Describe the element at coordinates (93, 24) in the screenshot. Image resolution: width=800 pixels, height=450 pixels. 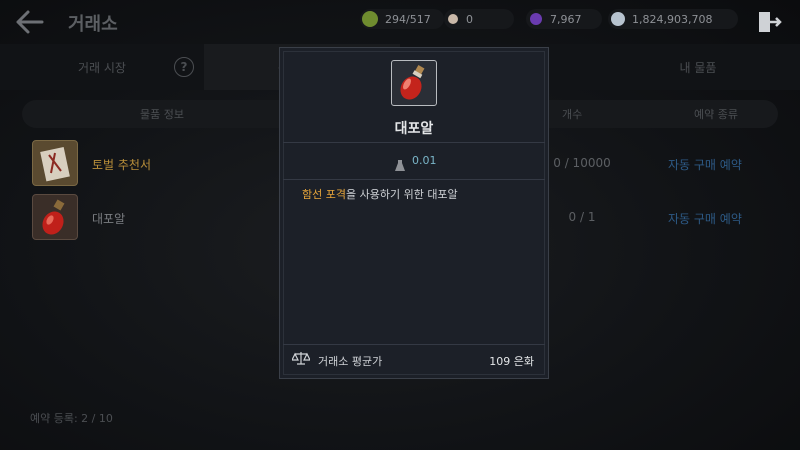
I see `page-title: 거래소` at that location.